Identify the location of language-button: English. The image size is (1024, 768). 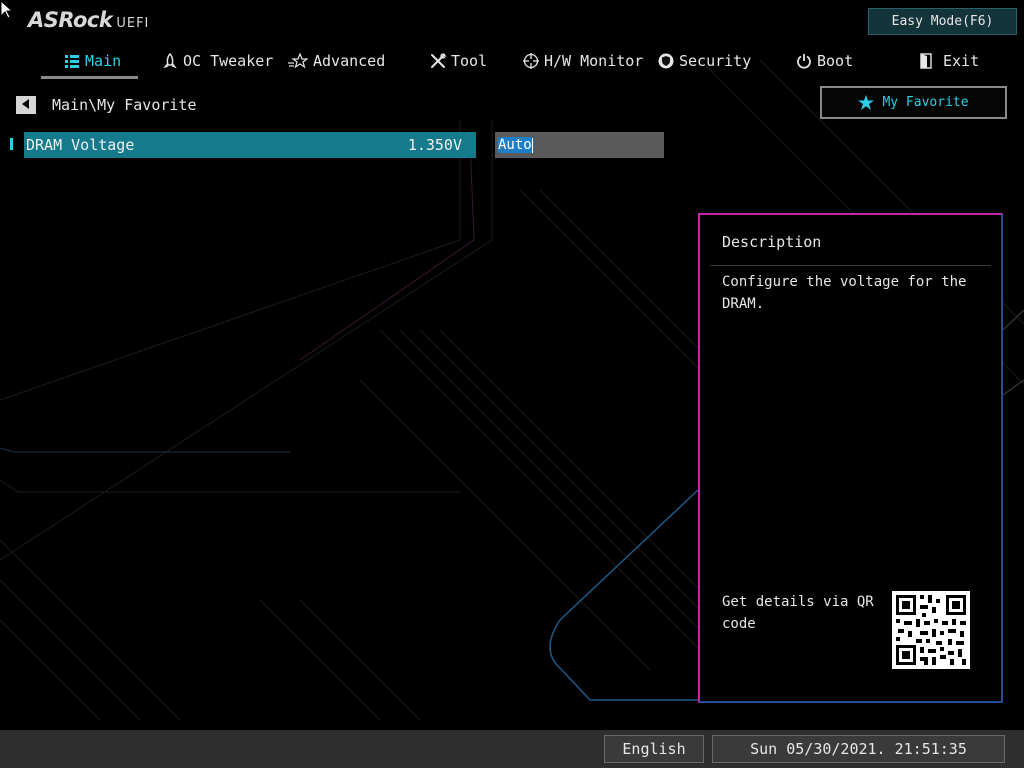
(654, 749).